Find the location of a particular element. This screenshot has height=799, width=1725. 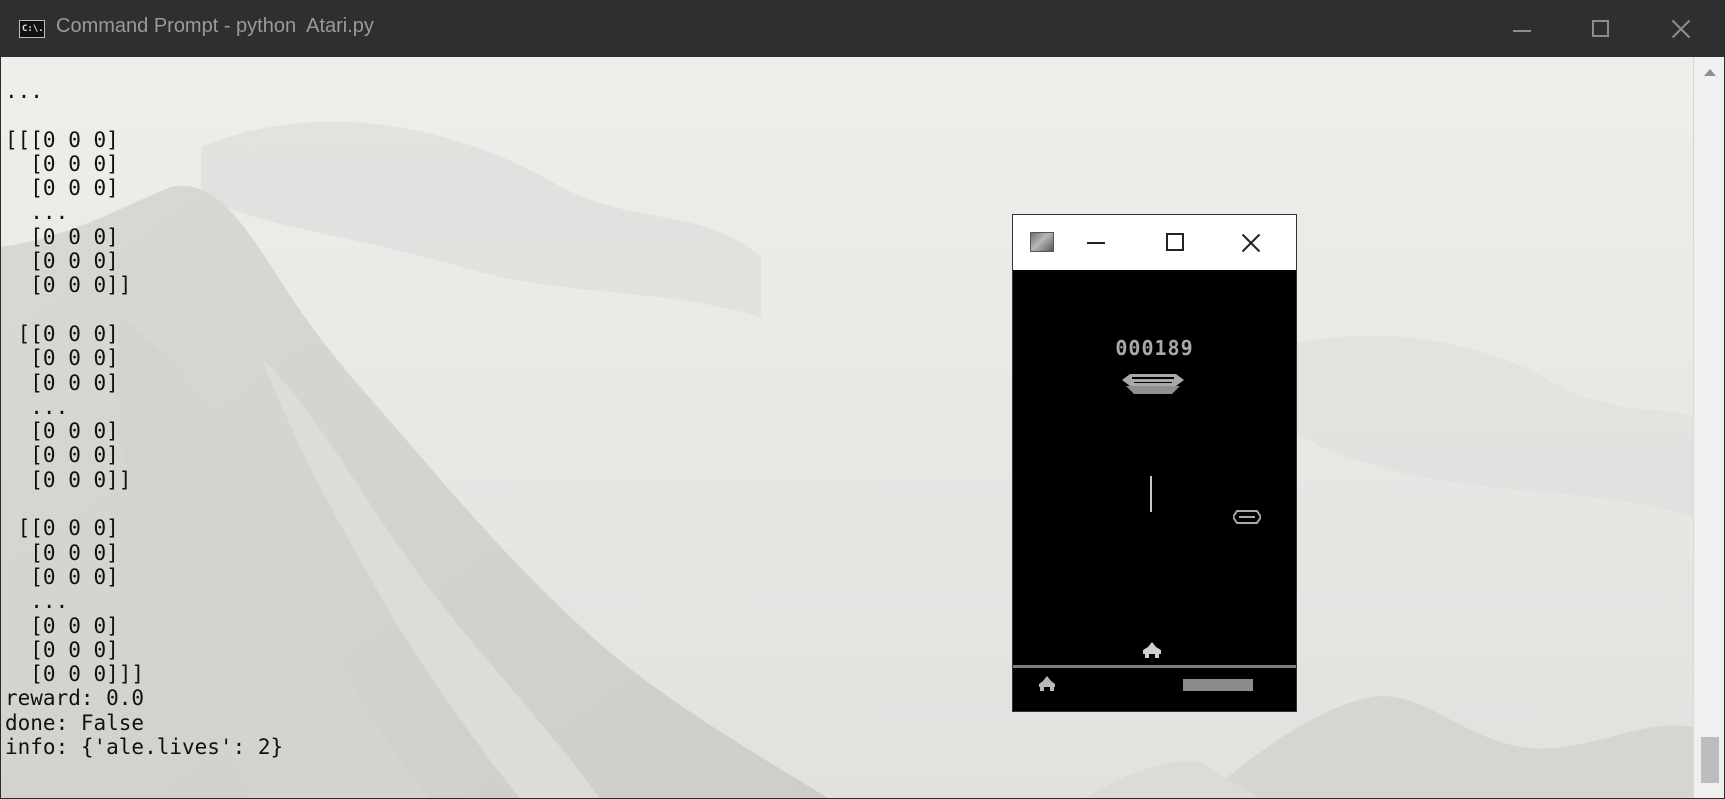

laser-shot is located at coordinates (1151, 494).